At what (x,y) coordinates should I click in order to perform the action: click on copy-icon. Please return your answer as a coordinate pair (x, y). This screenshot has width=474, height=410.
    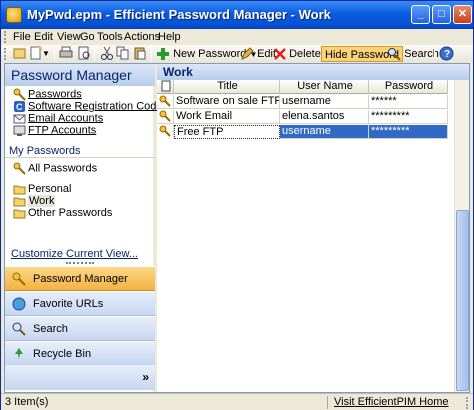
    Looking at the image, I should click on (123, 54).